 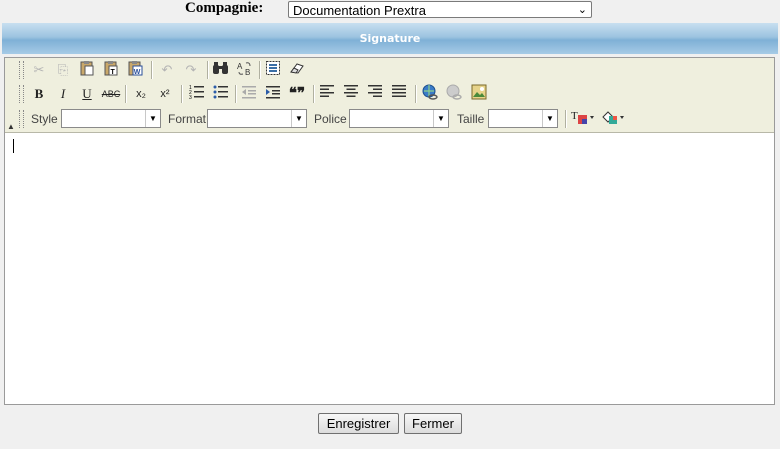 I want to click on remove-format-icon, so click(x=297, y=70).